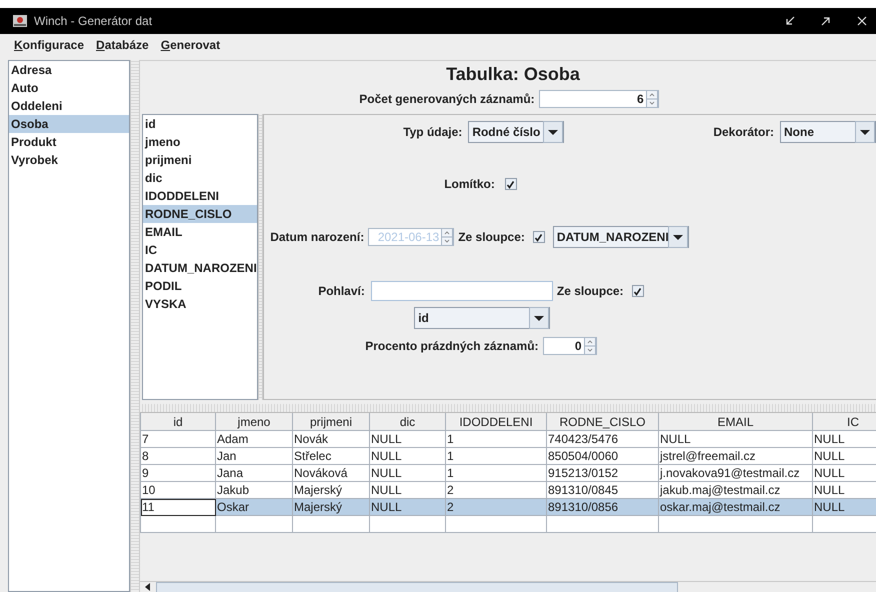  I want to click on window-title: Winch - Generátor dat, so click(93, 21).